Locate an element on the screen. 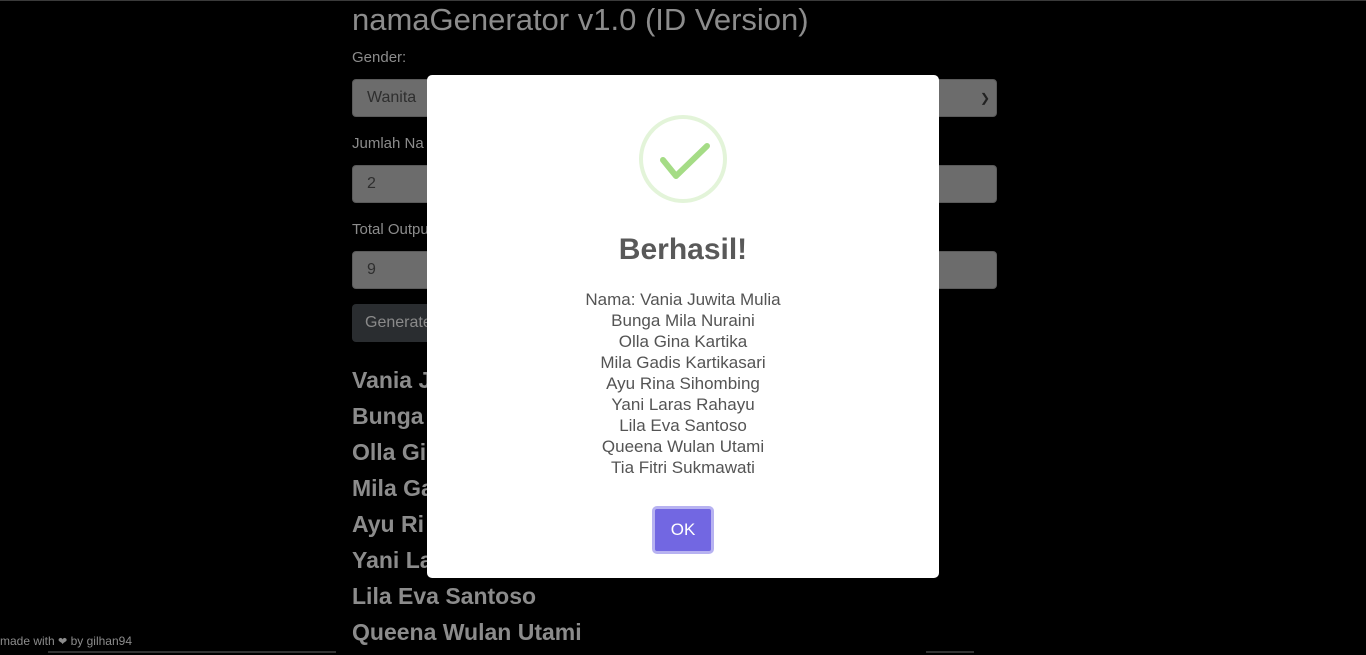 This screenshot has height=655, width=1366. dialog-line: Olla Gina Kartika is located at coordinates (683, 341).